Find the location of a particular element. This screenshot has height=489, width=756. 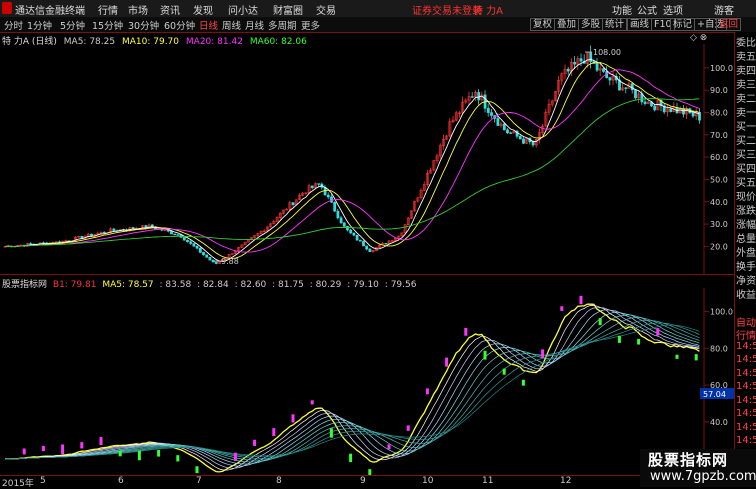

menu-trade: 交易 is located at coordinates (326, 9).